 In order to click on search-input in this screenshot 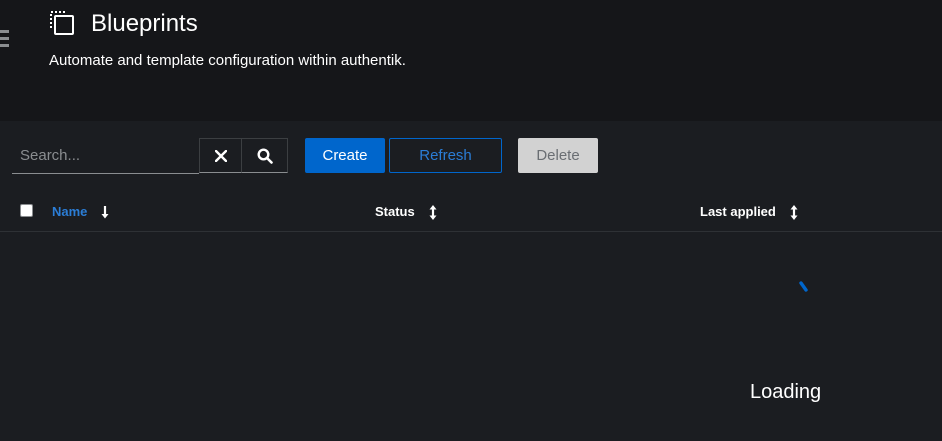, I will do `click(105, 156)`.